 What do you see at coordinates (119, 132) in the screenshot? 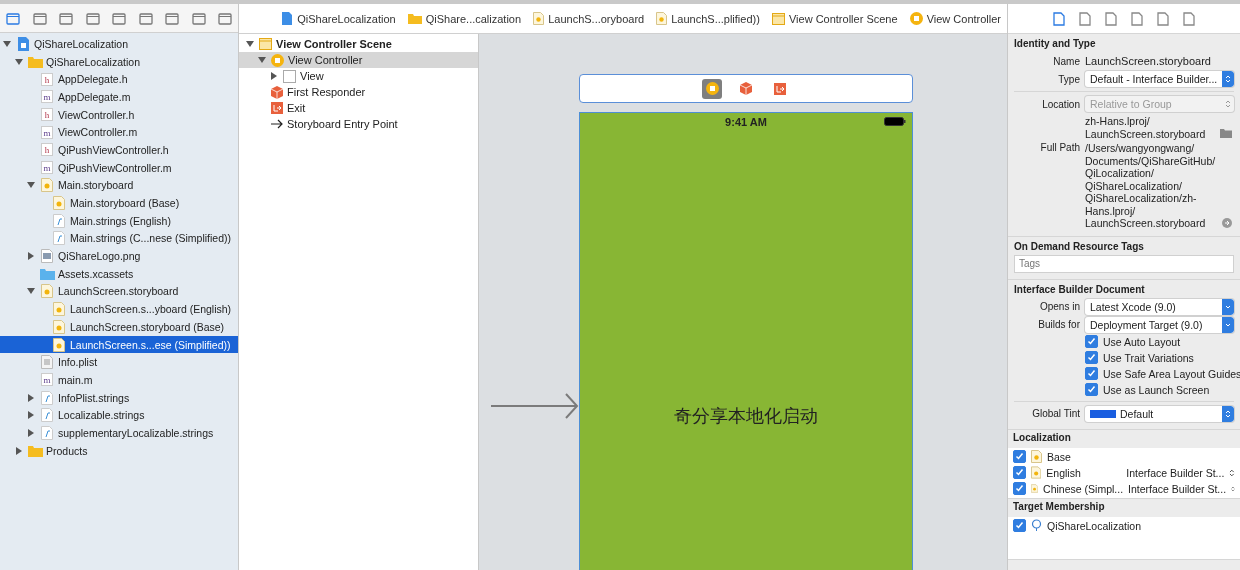
I see `file-row: m ViewController.m` at bounding box center [119, 132].